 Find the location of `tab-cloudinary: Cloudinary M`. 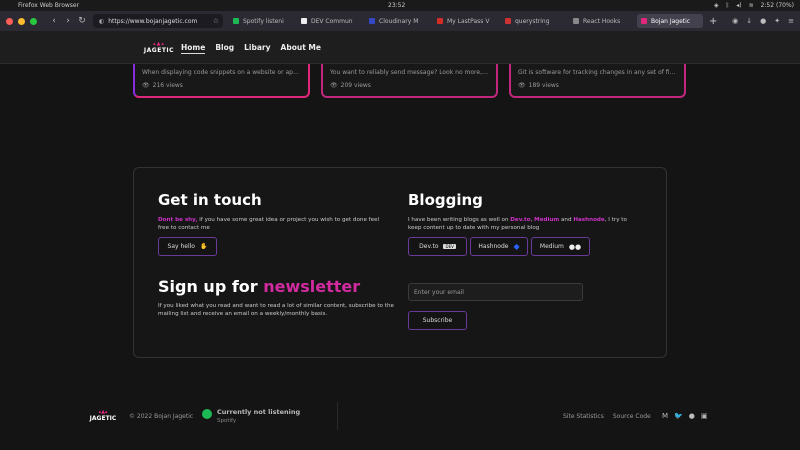

tab-cloudinary: Cloudinary M is located at coordinates (398, 21).